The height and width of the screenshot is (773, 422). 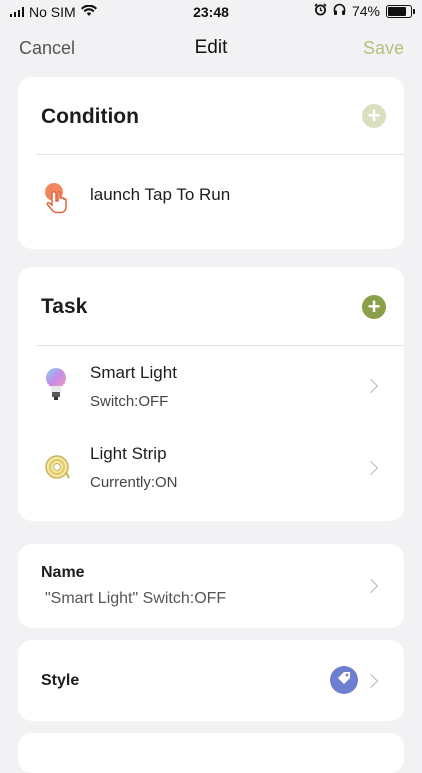 What do you see at coordinates (160, 194) in the screenshot?
I see `condition-item-label: launch Tap To Run` at bounding box center [160, 194].